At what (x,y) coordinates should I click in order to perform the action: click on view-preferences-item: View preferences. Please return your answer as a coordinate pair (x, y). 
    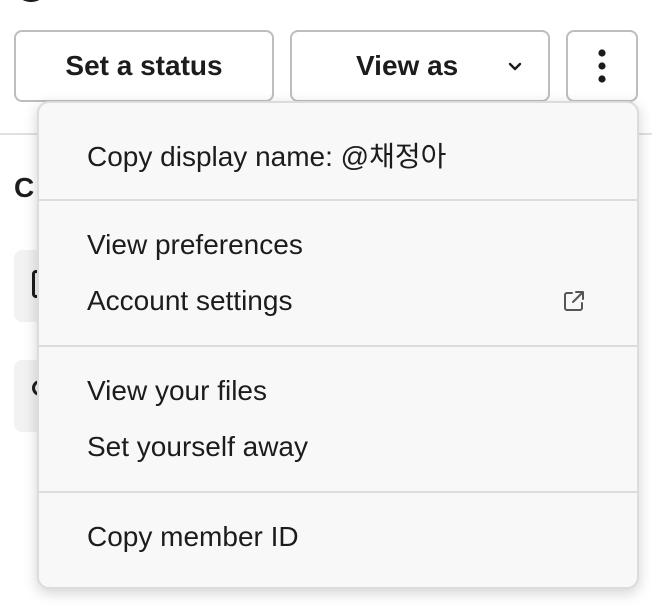
    Looking at the image, I should click on (342, 245).